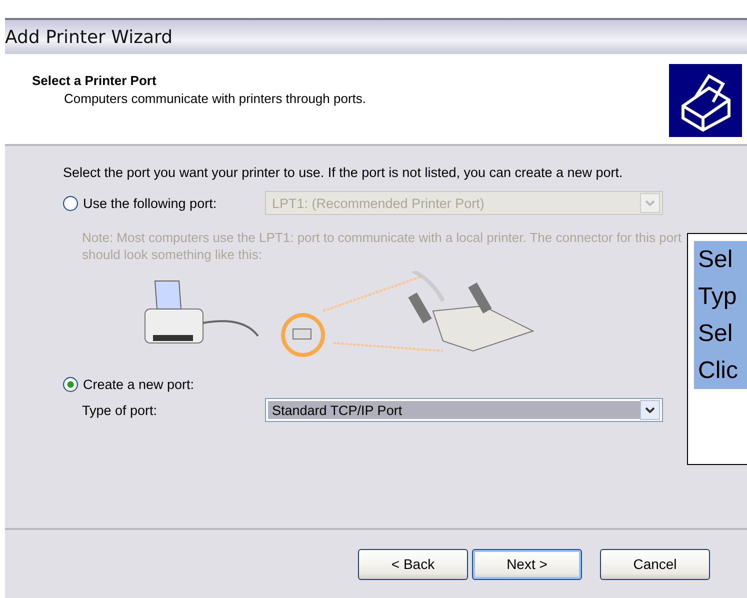 Image resolution: width=747 pixels, height=598 pixels. I want to click on callout-text: Typ, so click(720, 296).